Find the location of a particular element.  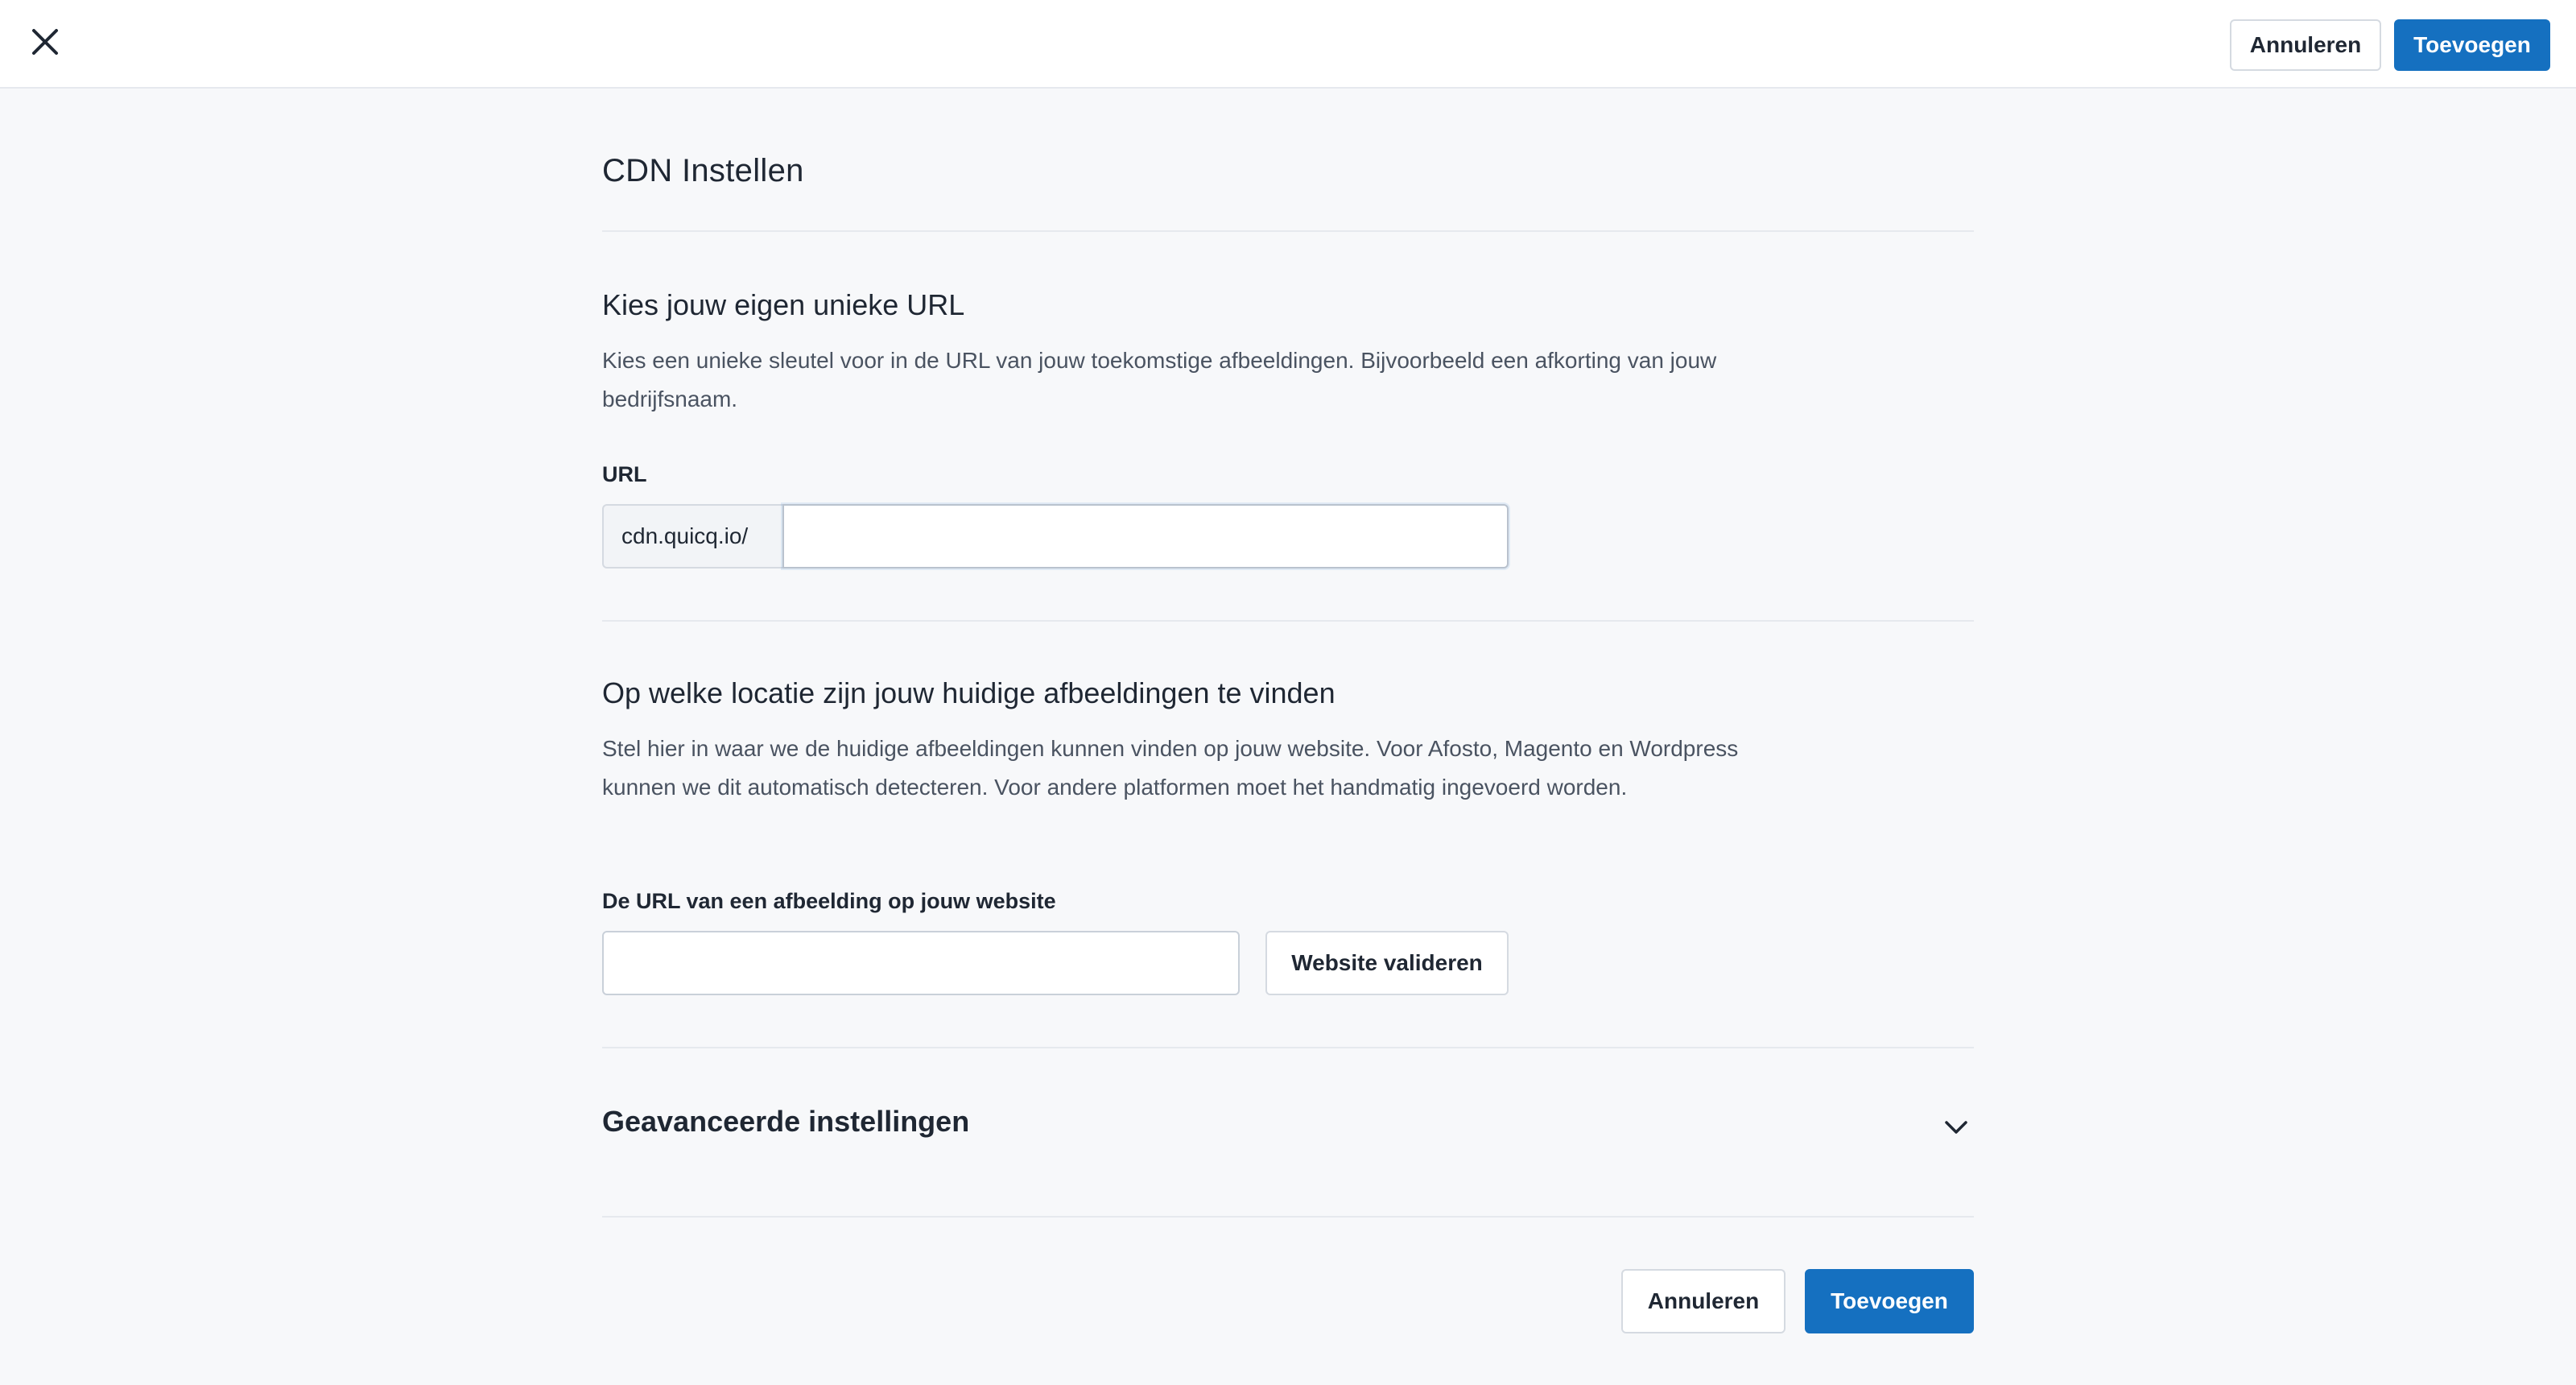

image-url-input is located at coordinates (921, 963).